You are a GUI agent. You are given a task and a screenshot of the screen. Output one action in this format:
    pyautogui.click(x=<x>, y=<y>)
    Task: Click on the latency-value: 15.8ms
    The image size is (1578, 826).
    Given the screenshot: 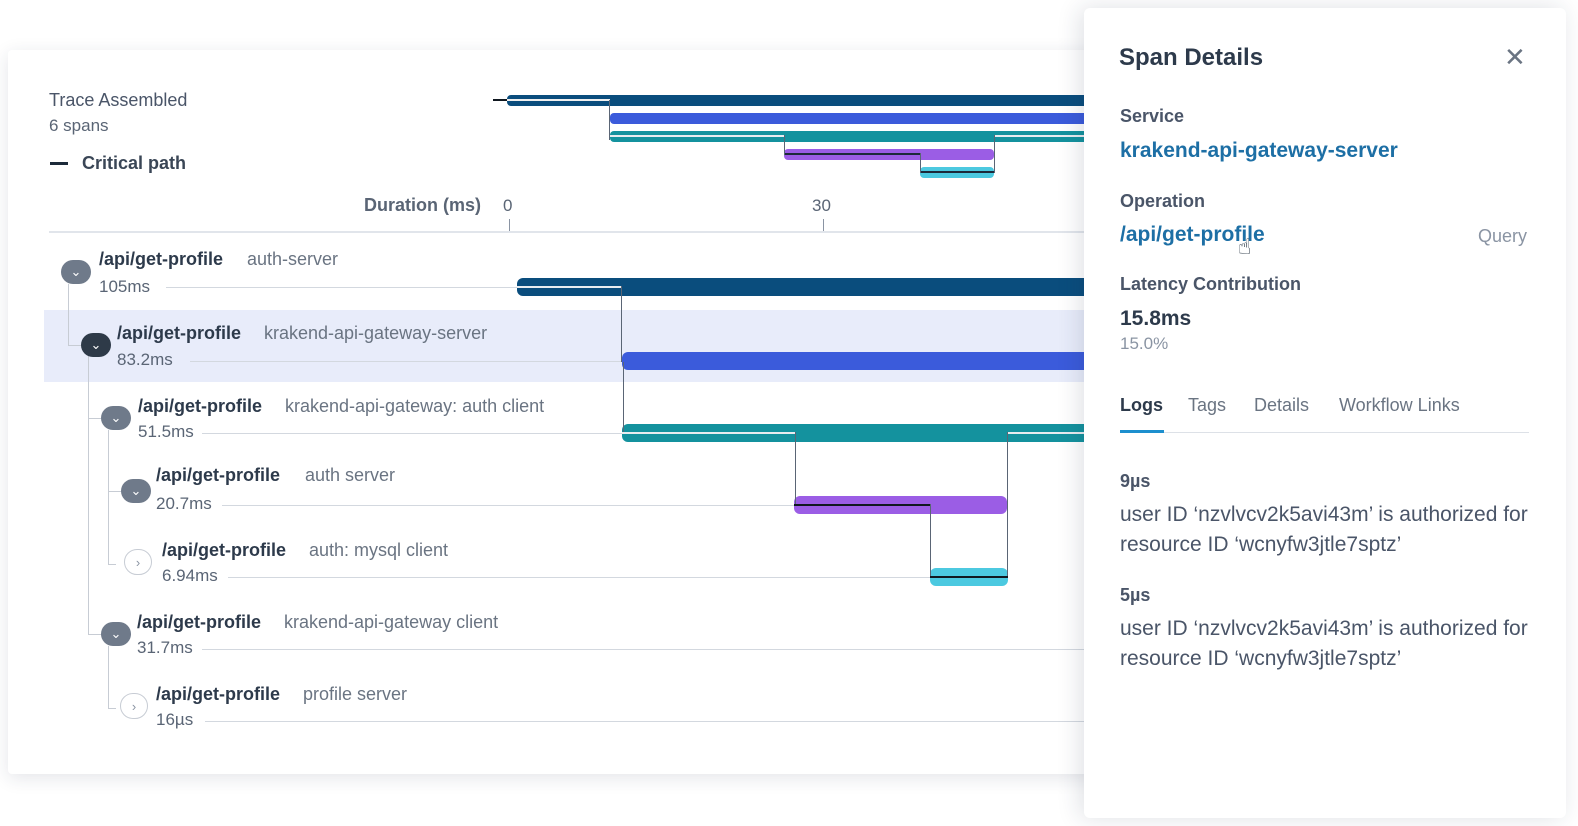 What is the action you would take?
    pyautogui.click(x=1156, y=318)
    